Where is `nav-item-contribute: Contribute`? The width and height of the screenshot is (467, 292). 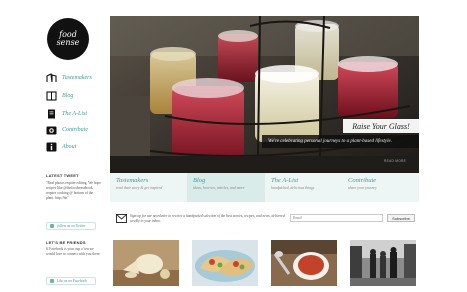 nav-item-contribute: Contribute is located at coordinates (67, 130).